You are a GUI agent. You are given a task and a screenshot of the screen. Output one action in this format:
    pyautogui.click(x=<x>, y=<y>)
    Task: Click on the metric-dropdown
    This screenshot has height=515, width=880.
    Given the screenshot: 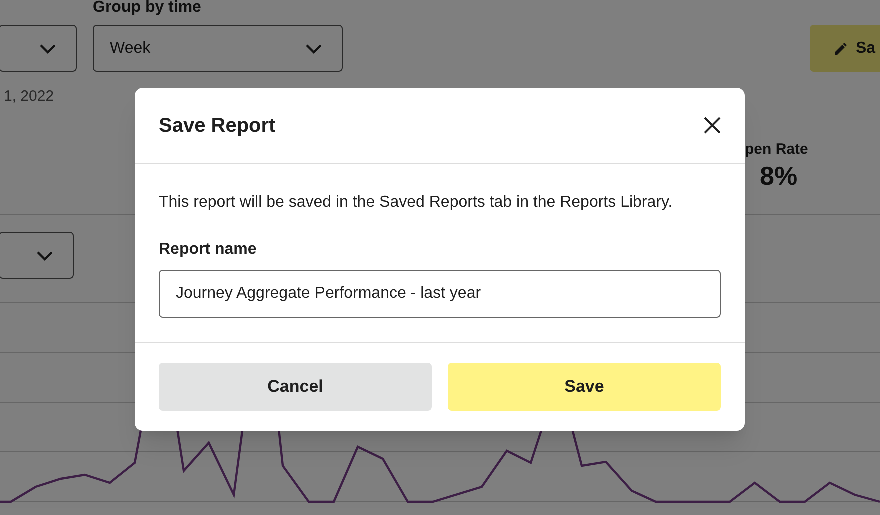 What is the action you would take?
    pyautogui.click(x=37, y=255)
    